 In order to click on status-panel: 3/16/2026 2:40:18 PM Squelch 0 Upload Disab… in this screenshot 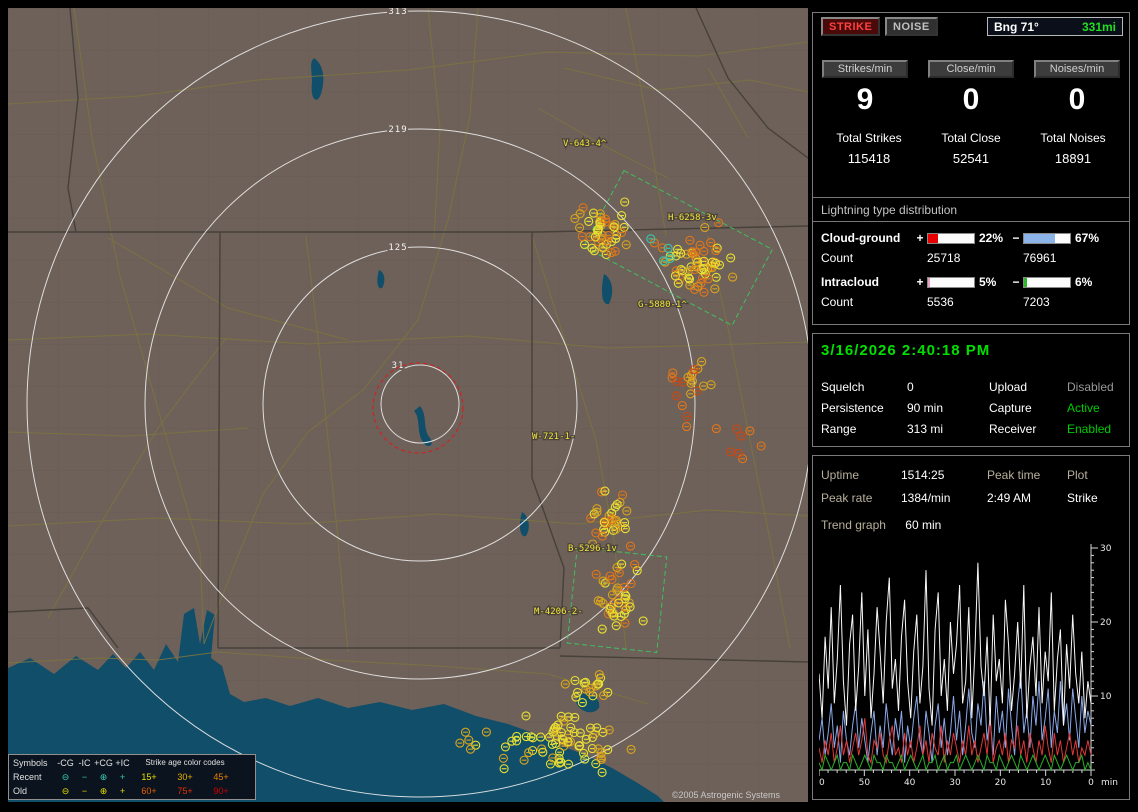, I will do `click(971, 390)`.